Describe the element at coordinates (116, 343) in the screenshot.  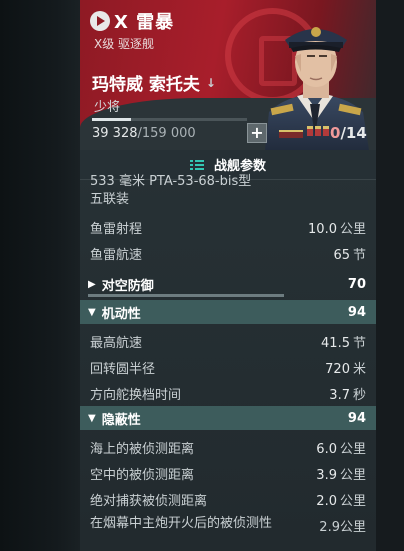
I see `row-label: 最高航速` at that location.